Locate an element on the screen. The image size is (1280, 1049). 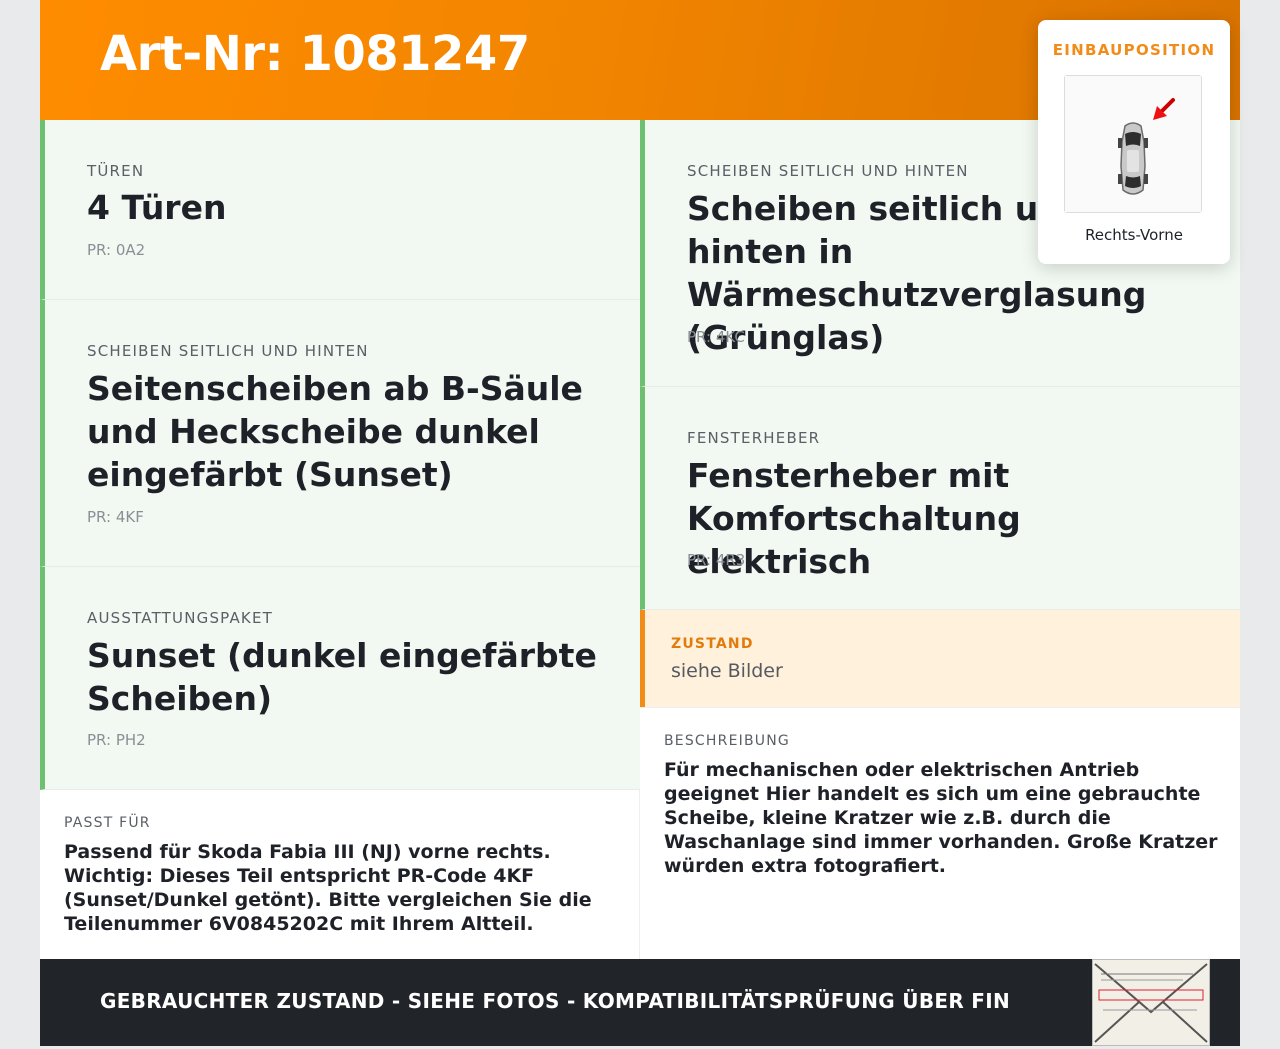
spec-pr-code: PR: 4R3 is located at coordinates (716, 560).